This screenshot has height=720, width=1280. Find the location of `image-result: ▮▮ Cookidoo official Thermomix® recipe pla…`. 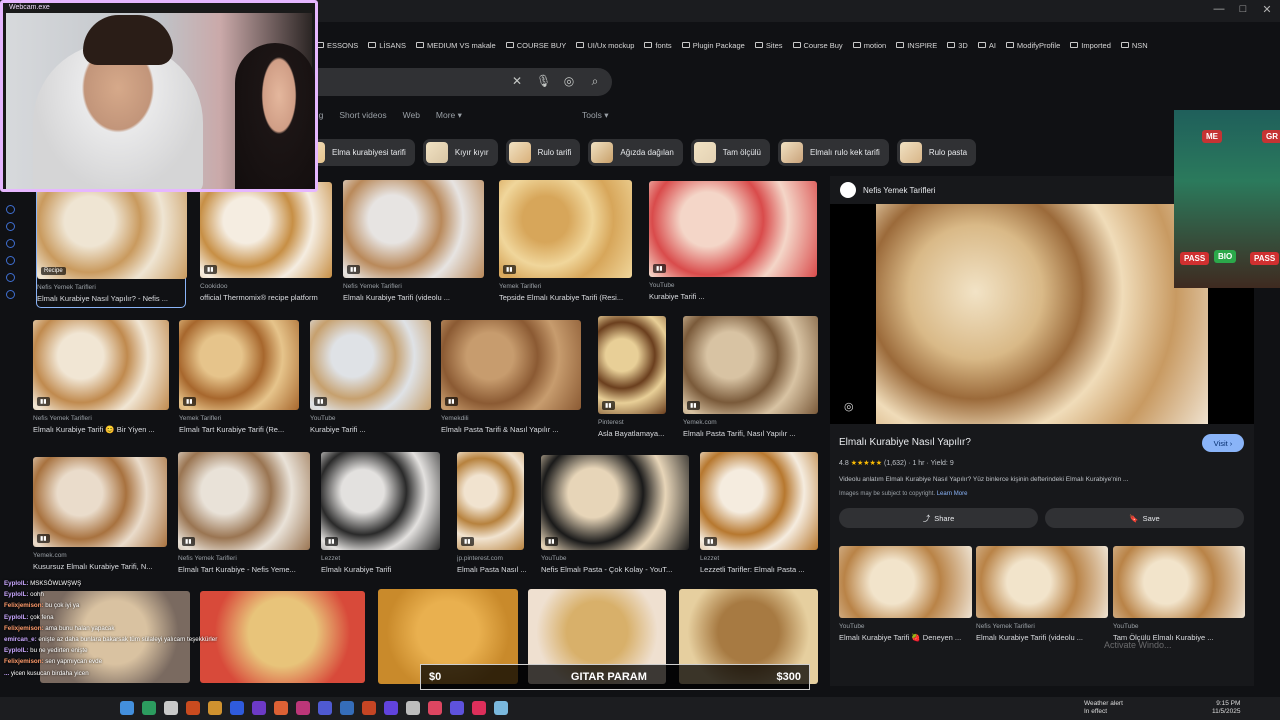

image-result: ▮▮ Cookidoo official Thermomix® recipe pla… is located at coordinates (266, 245).